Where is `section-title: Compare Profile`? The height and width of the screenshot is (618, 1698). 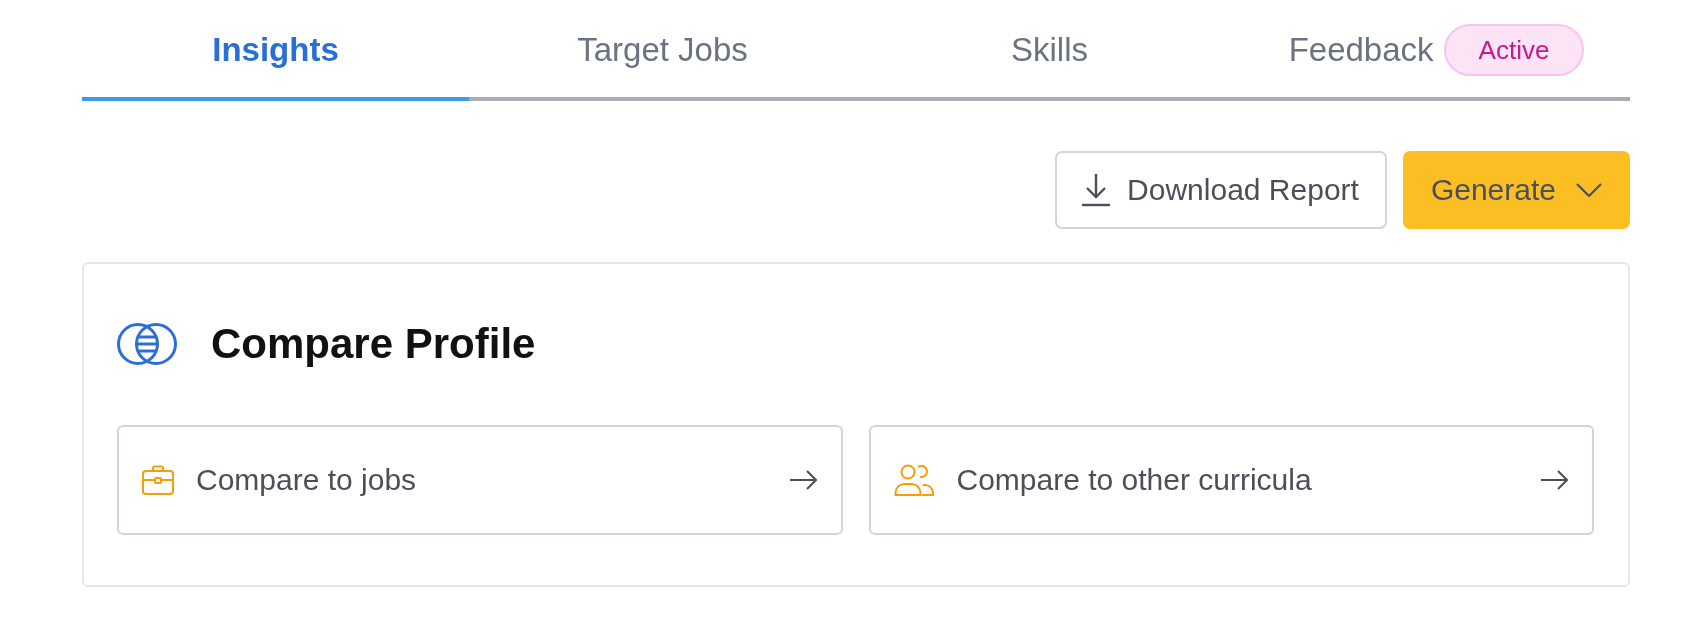
section-title: Compare Profile is located at coordinates (373, 344).